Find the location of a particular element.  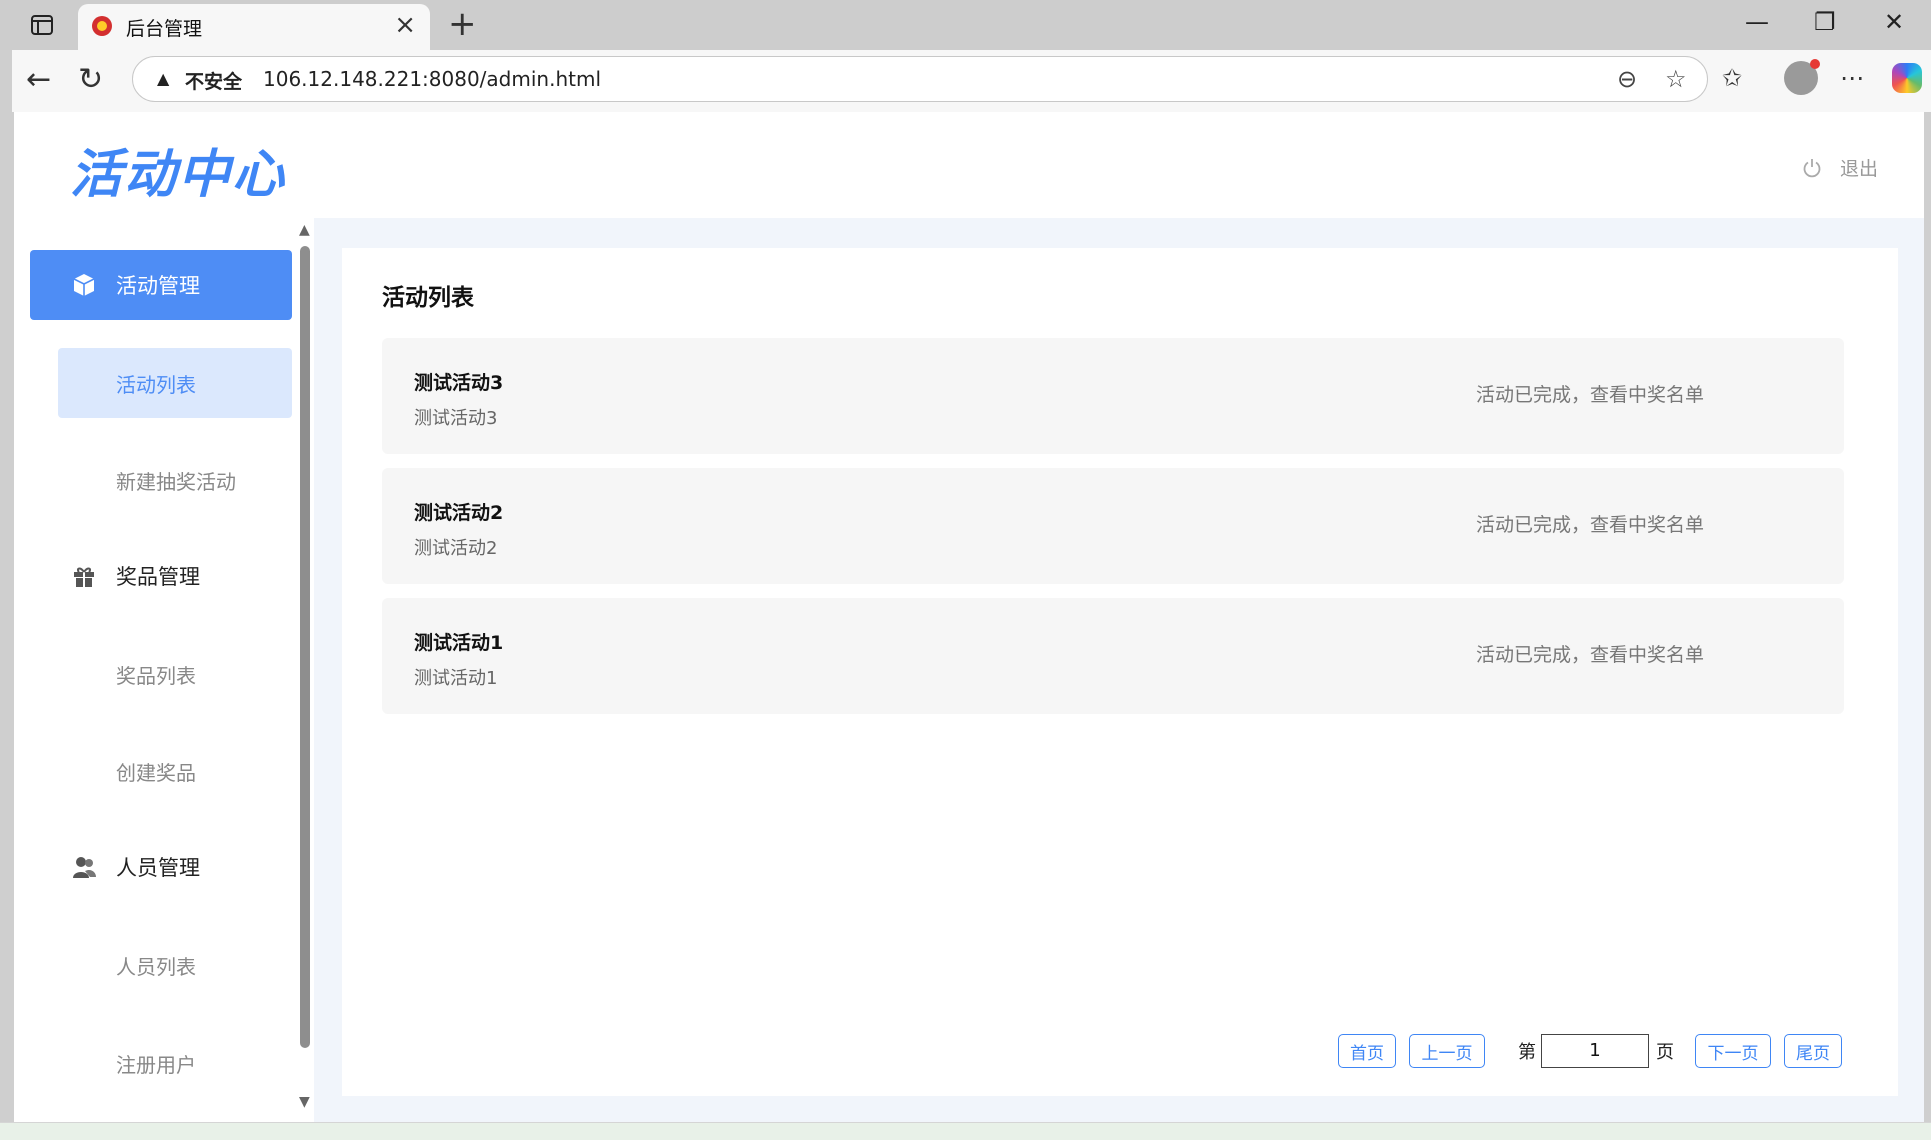

zoom-out-icon: ⊖ is located at coordinates (1627, 79).